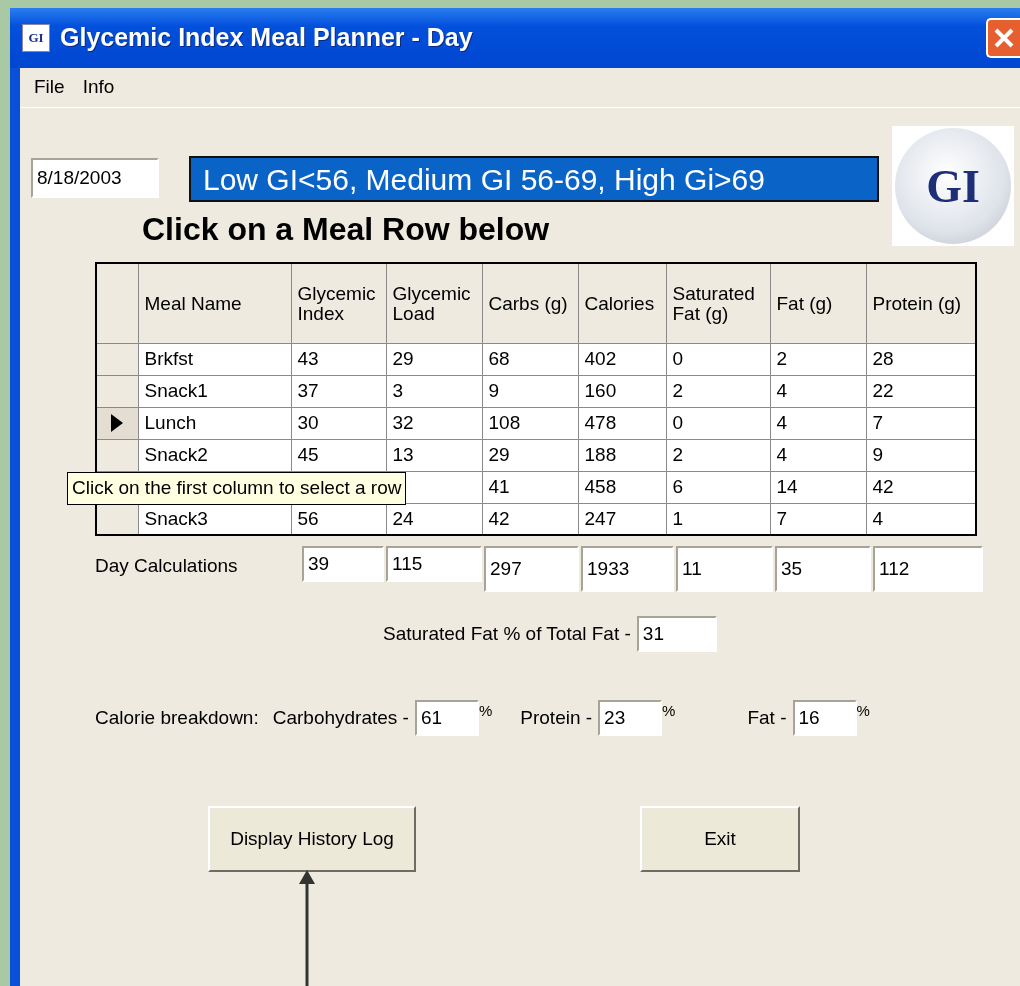 Image resolution: width=1020 pixels, height=986 pixels. What do you see at coordinates (49, 87) in the screenshot?
I see `menu-item: File` at bounding box center [49, 87].